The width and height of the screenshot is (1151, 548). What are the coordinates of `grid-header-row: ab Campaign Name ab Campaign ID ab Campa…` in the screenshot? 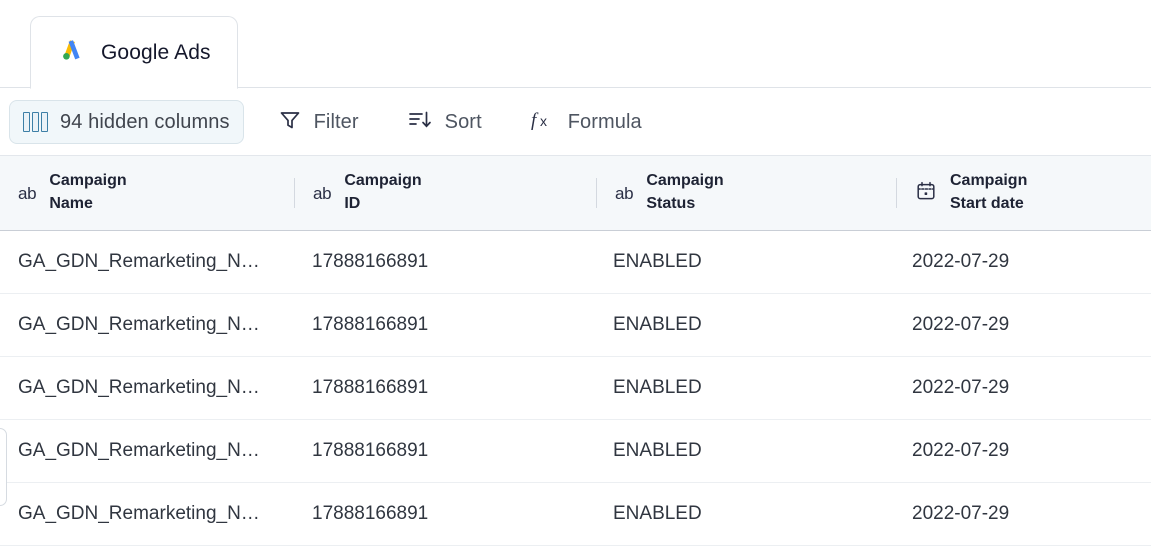 It's located at (575, 193).